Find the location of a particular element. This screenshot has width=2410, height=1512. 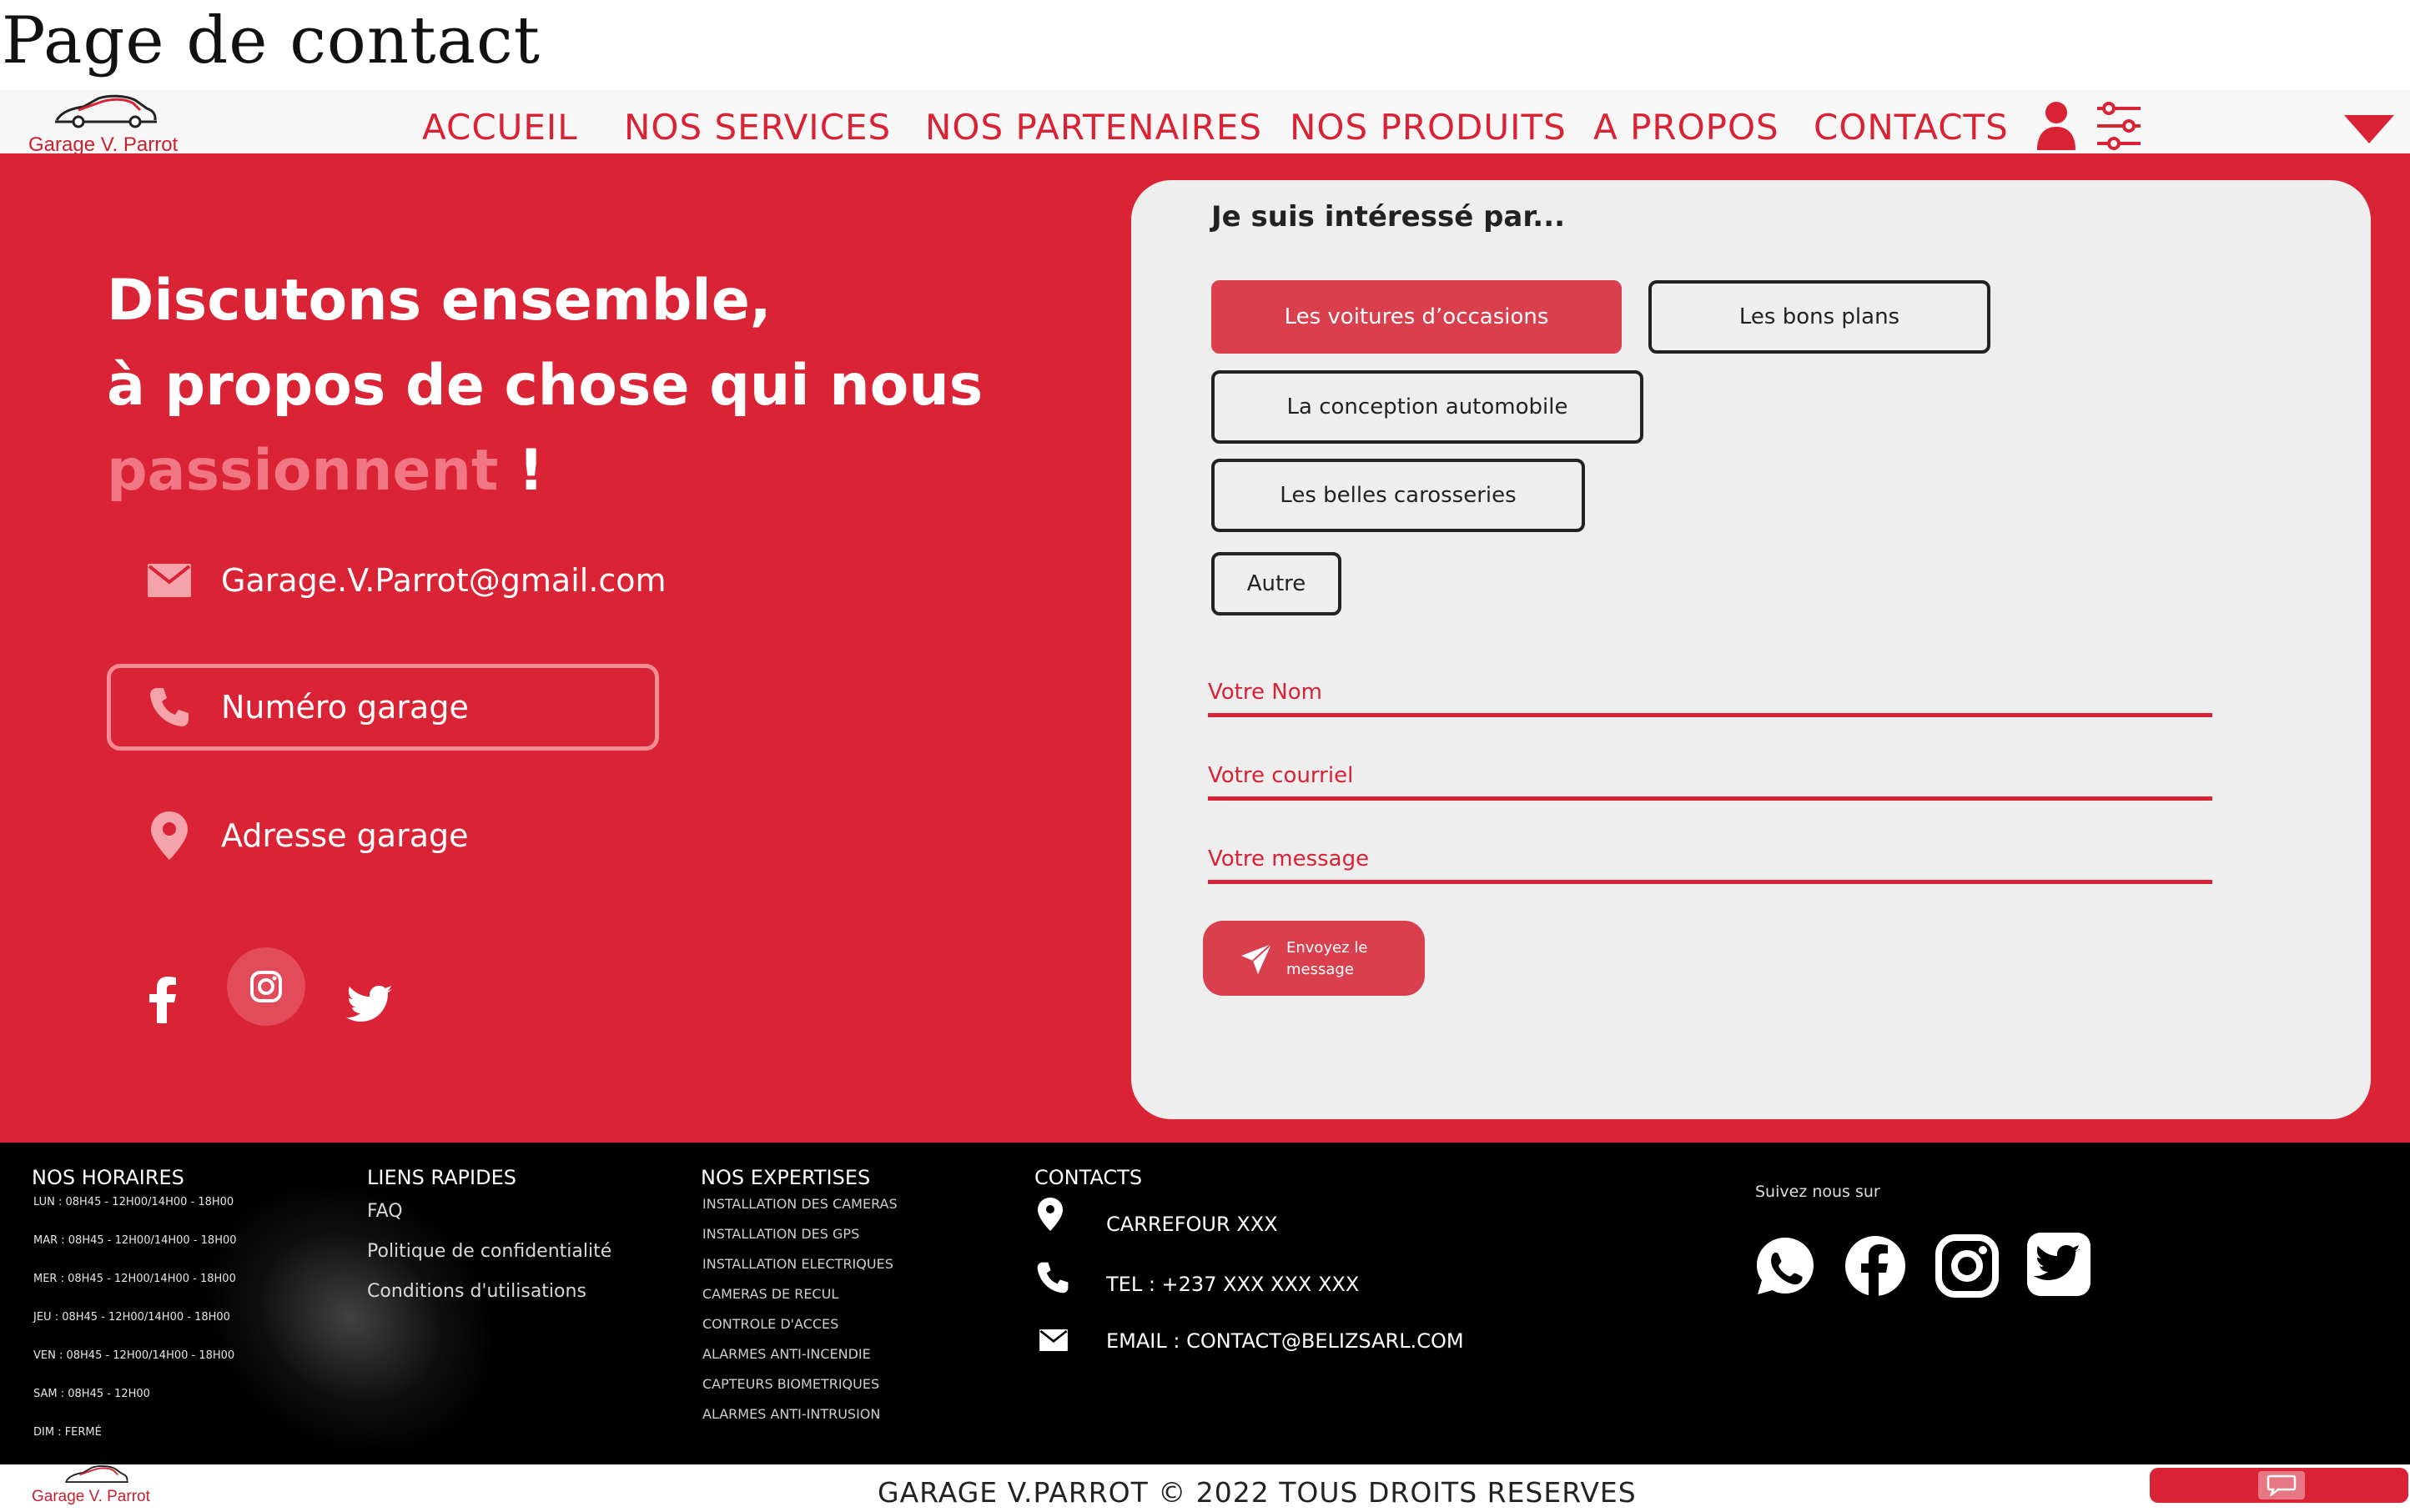

footer-contacts-title: CONTACTS is located at coordinates (1088, 1178).